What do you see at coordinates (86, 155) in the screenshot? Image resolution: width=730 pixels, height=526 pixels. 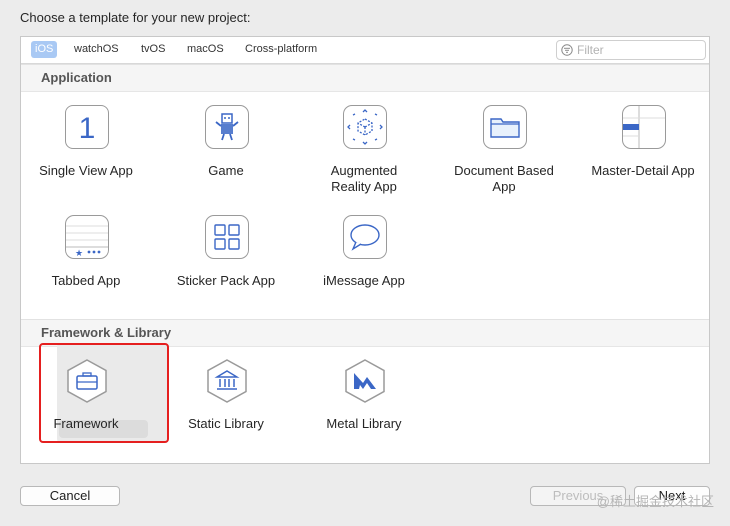 I see `template-single-view-app: 1 Single View App` at bounding box center [86, 155].